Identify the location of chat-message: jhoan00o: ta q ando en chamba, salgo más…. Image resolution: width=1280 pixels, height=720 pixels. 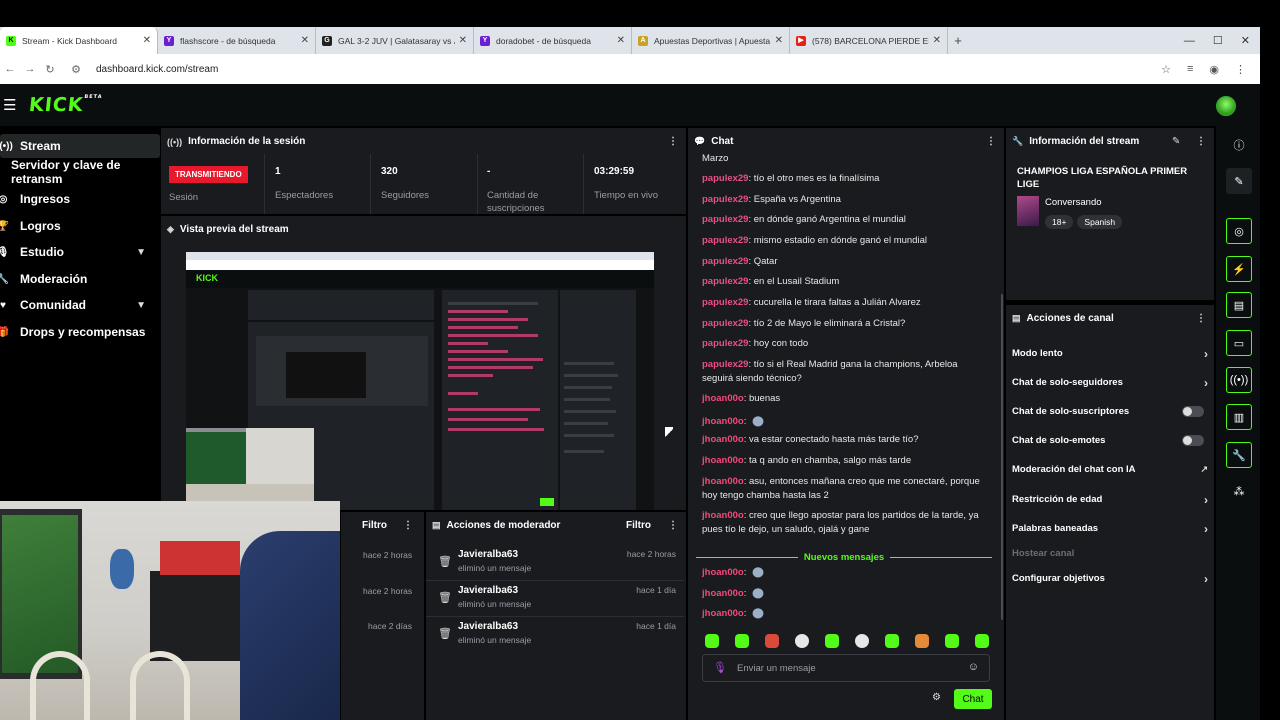
(846, 461).